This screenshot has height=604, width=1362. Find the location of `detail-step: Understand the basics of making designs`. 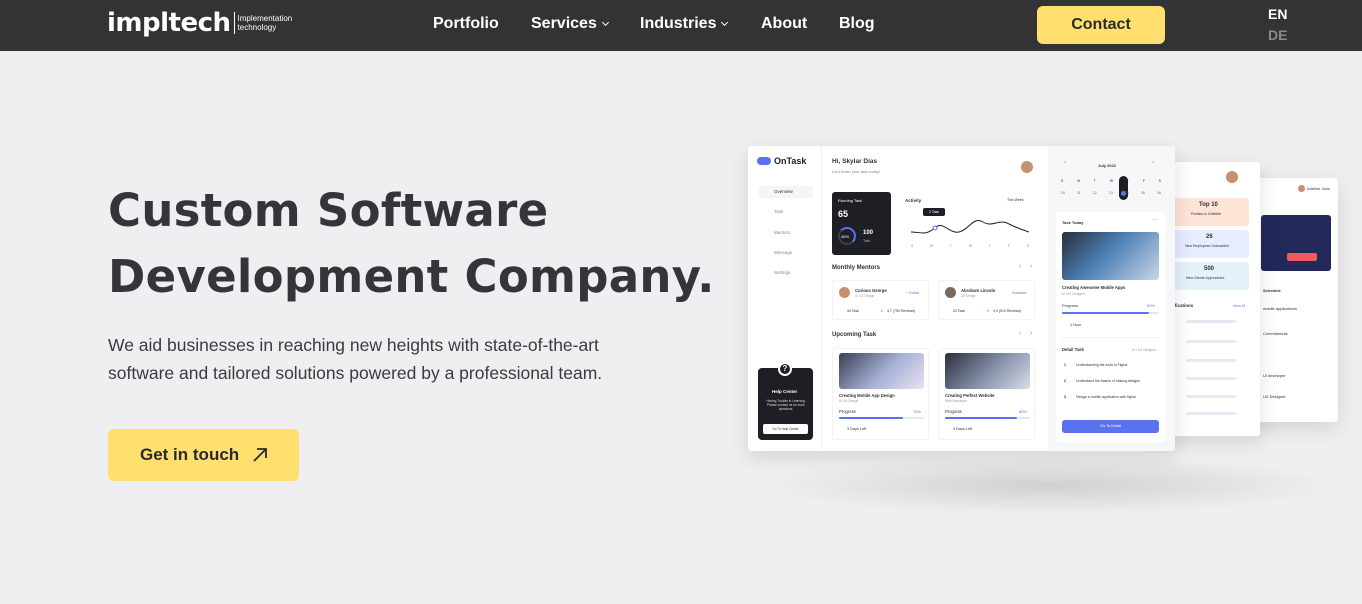

detail-step: Understand the basics of making designs is located at coordinates (1108, 381).